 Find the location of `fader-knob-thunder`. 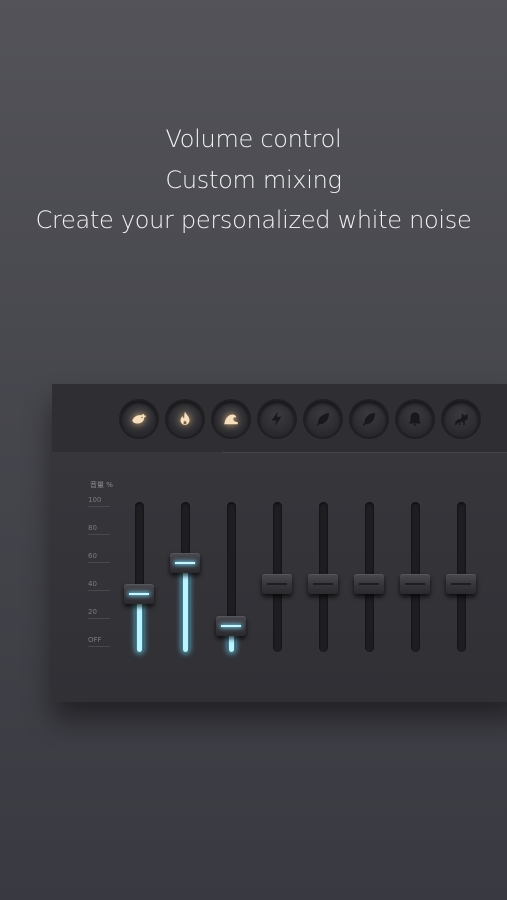

fader-knob-thunder is located at coordinates (277, 584).